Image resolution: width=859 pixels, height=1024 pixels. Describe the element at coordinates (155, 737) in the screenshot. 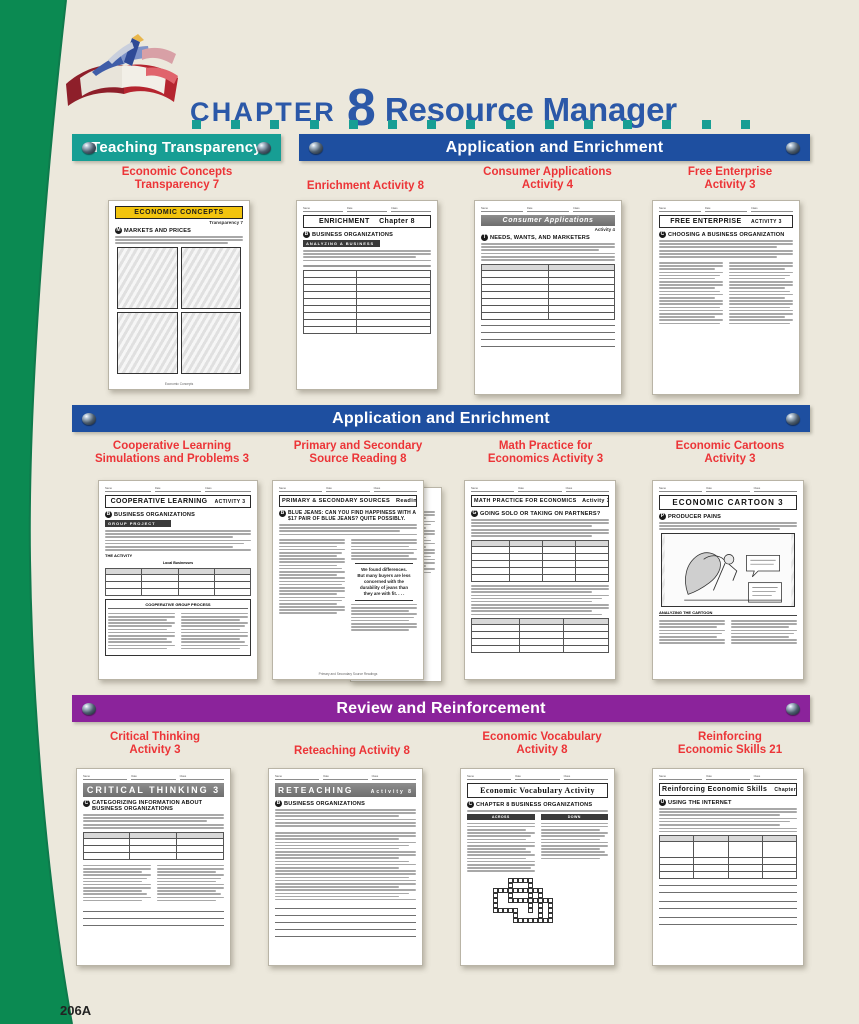

I see `caption-line-1: Critical Thinking` at that location.